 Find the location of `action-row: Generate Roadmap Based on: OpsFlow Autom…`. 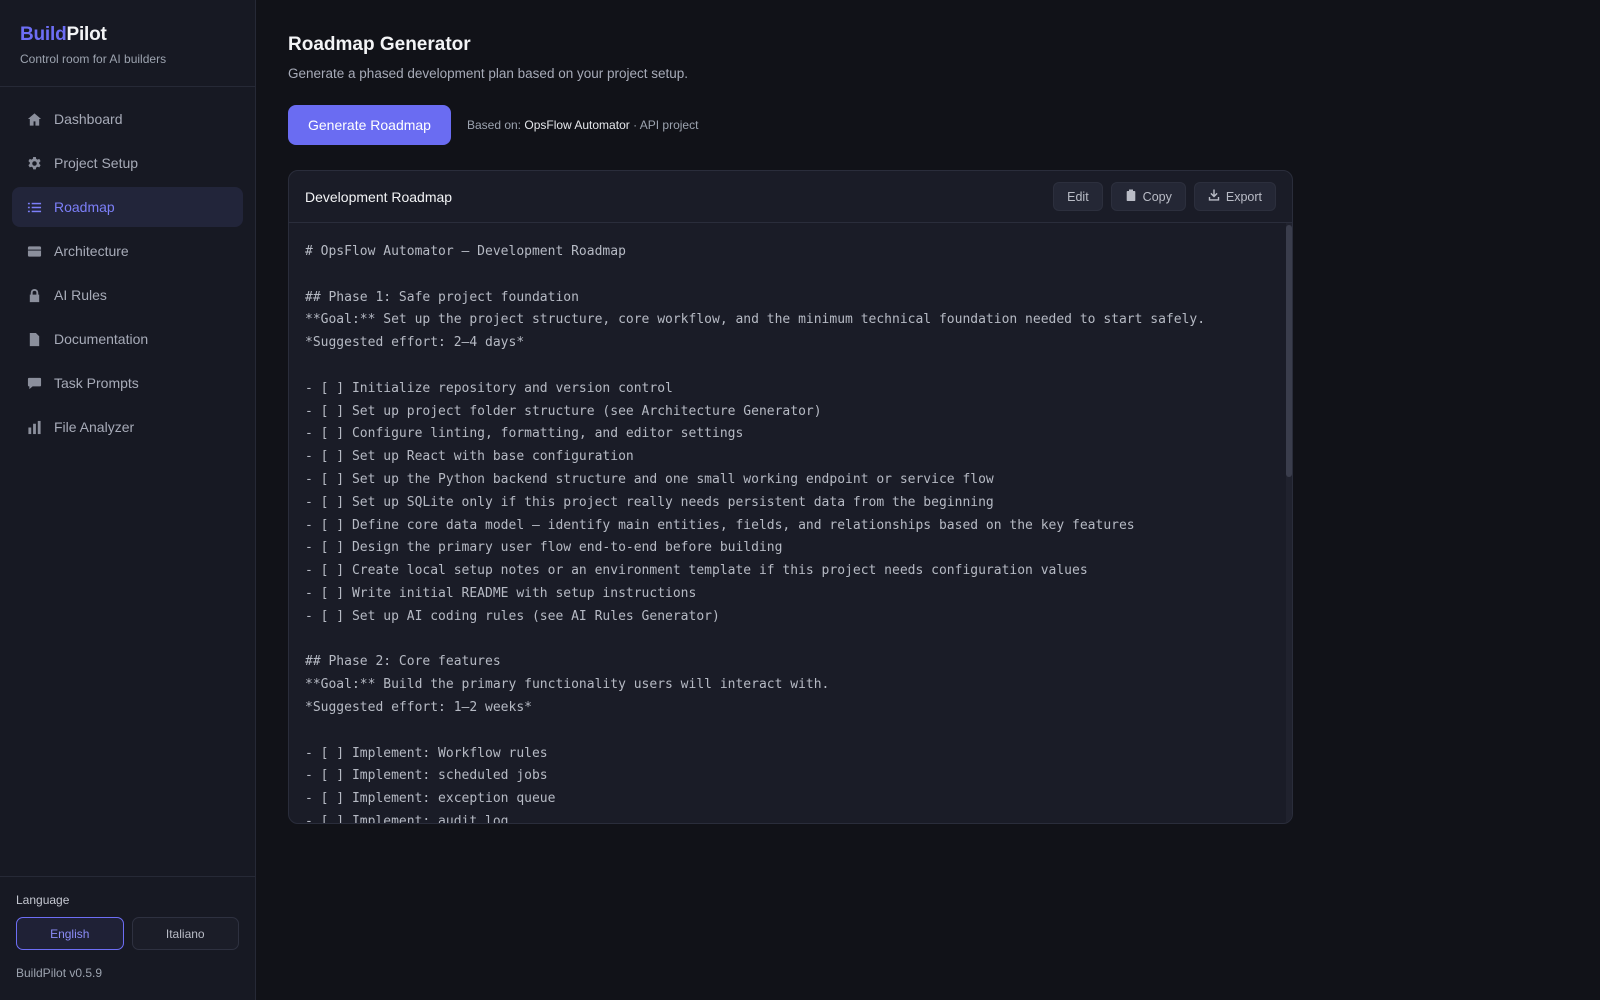

action-row: Generate Roadmap Based on: OpsFlow Autom… is located at coordinates (928, 125).